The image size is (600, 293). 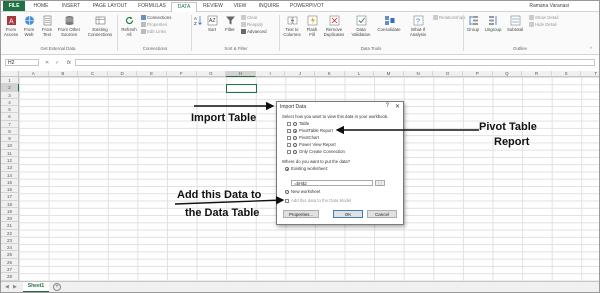 I want to click on subtotal-button: Subtotal, so click(x=515, y=23).